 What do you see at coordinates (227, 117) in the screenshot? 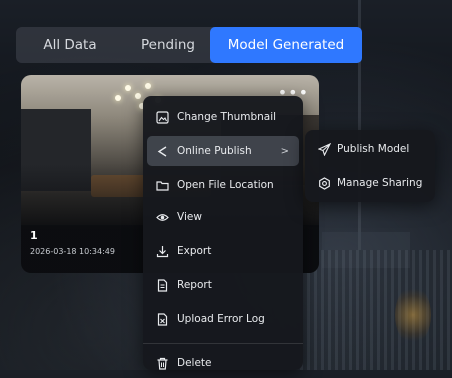
I see `menu-item-label: Change Thumbnail` at bounding box center [227, 117].